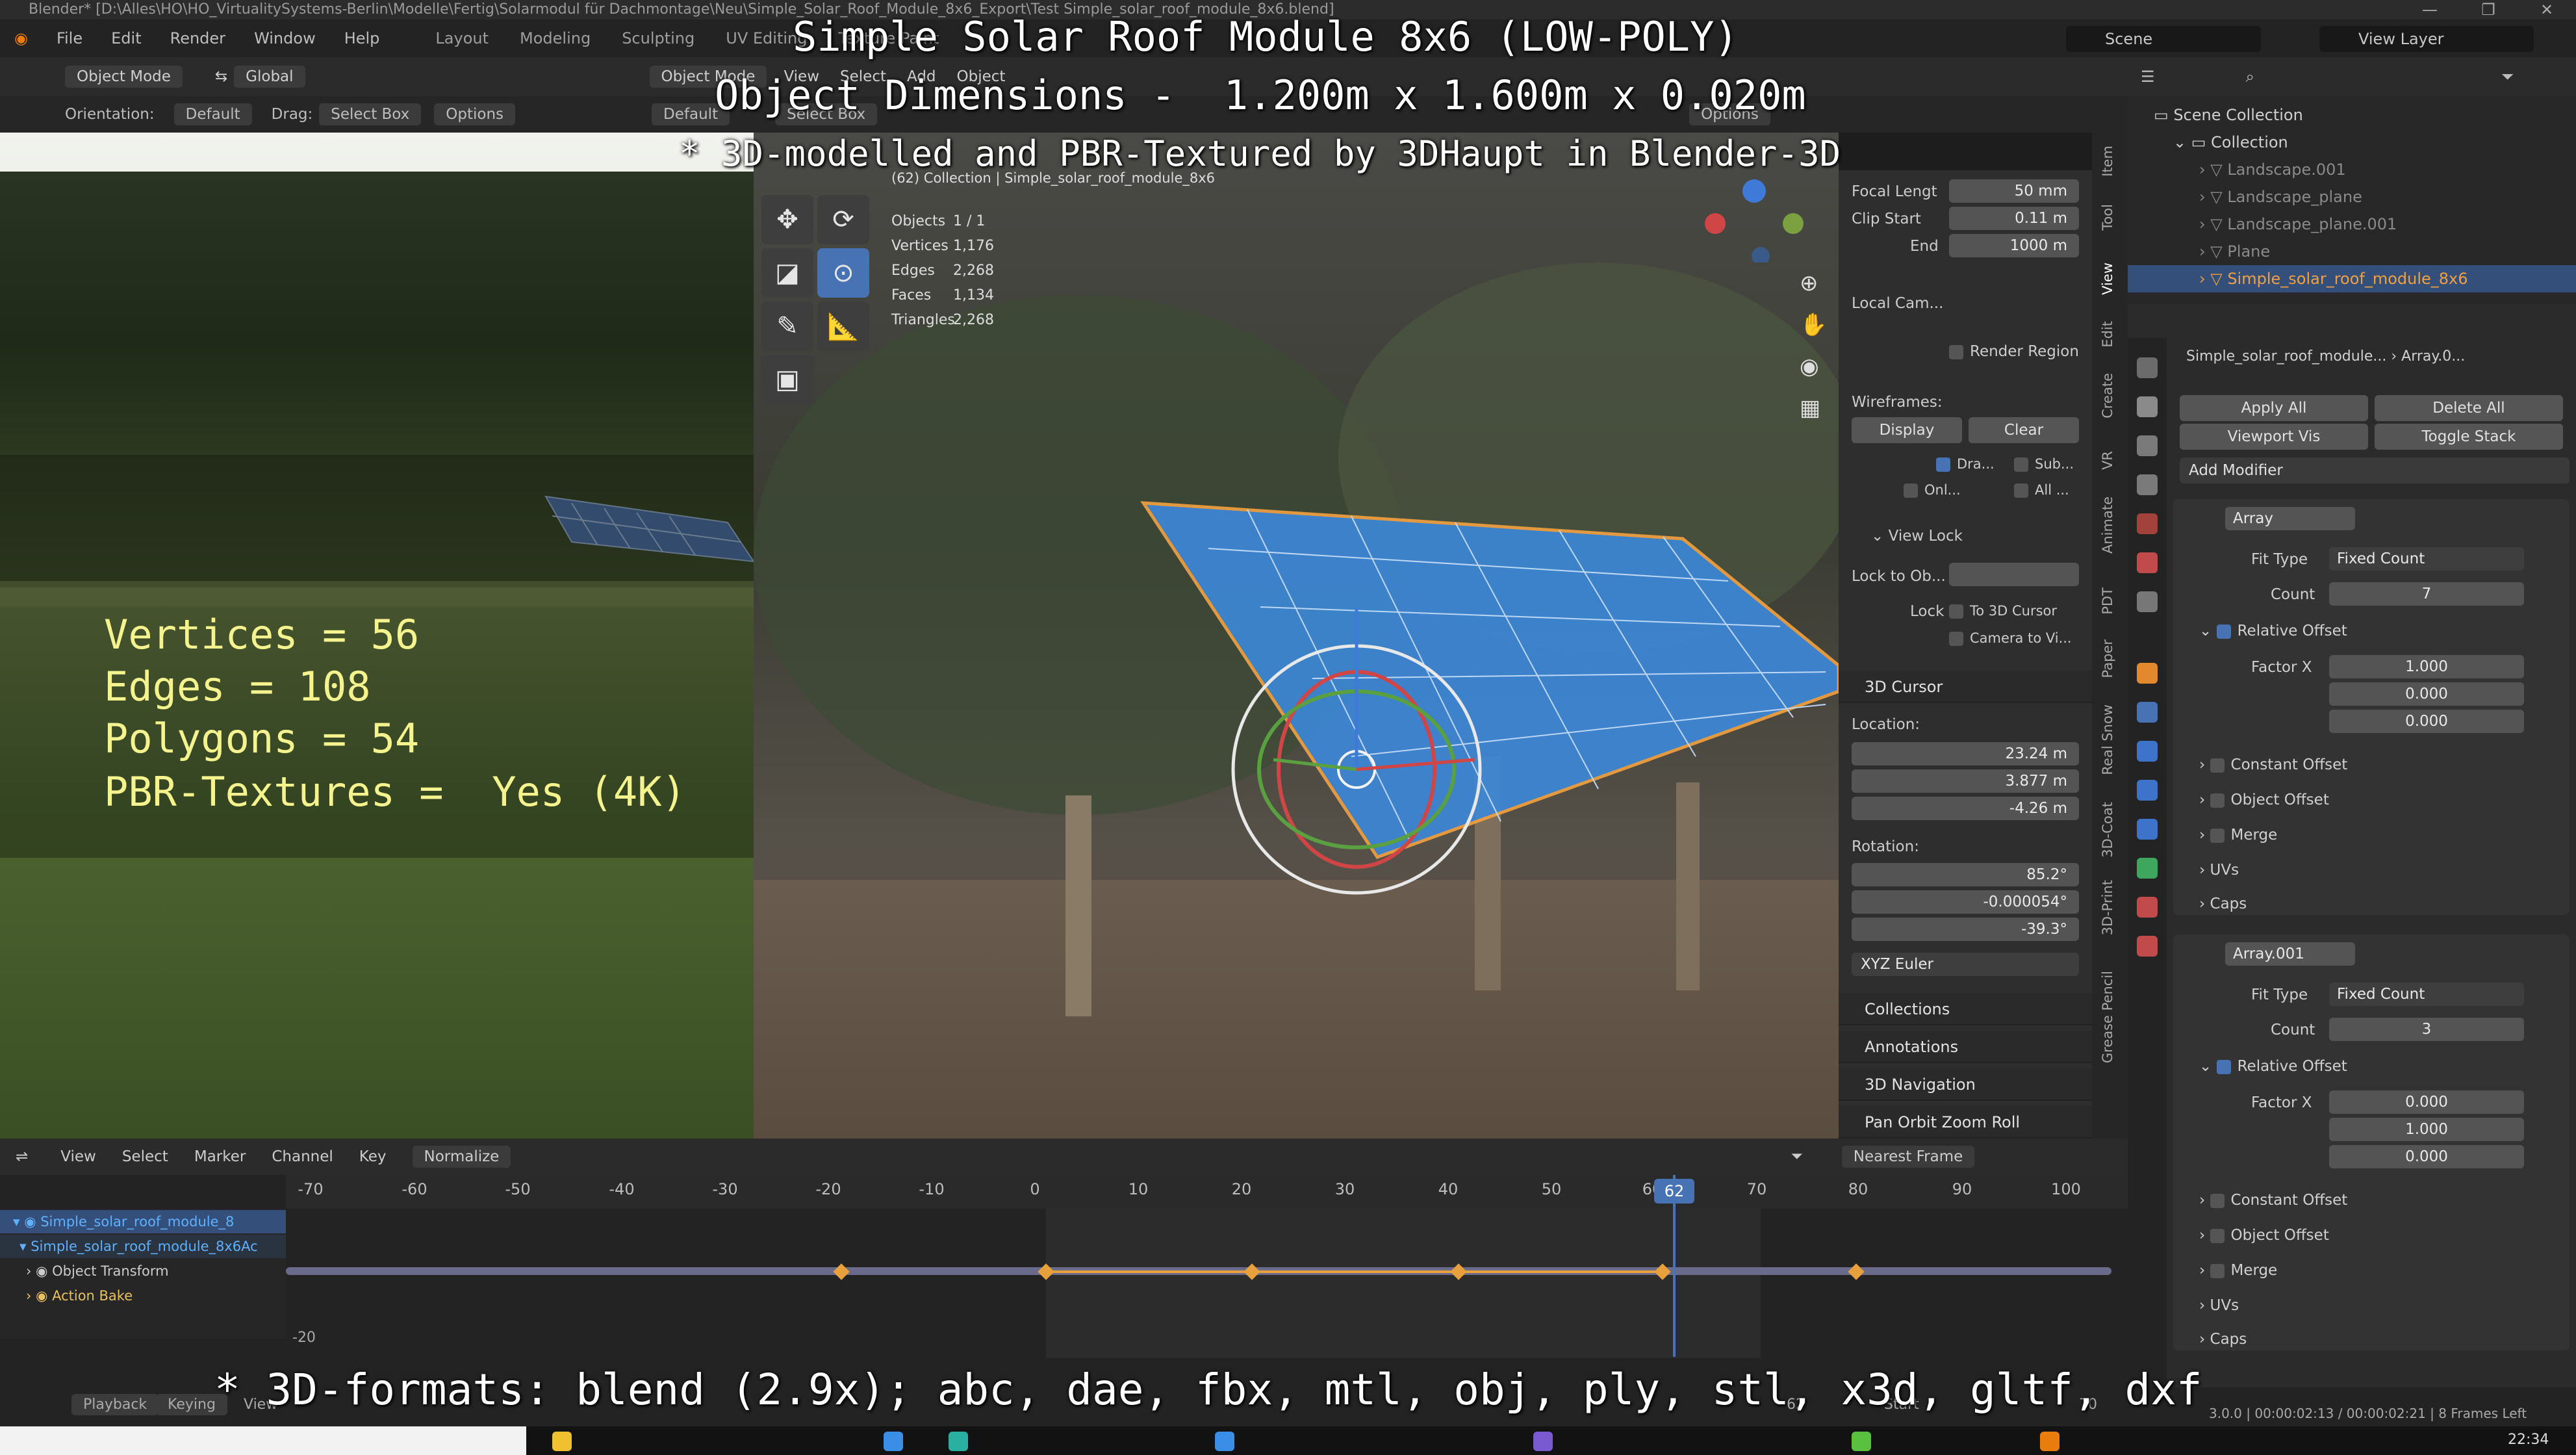 This screenshot has width=2576, height=1455. I want to click on factor-x-field: 1.000, so click(2426, 666).